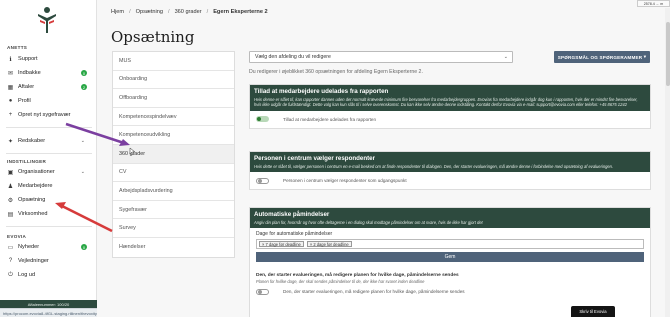 The height and width of the screenshot is (317, 670). What do you see at coordinates (10, 73) in the screenshot?
I see `inbox-icon: ✉` at bounding box center [10, 73].